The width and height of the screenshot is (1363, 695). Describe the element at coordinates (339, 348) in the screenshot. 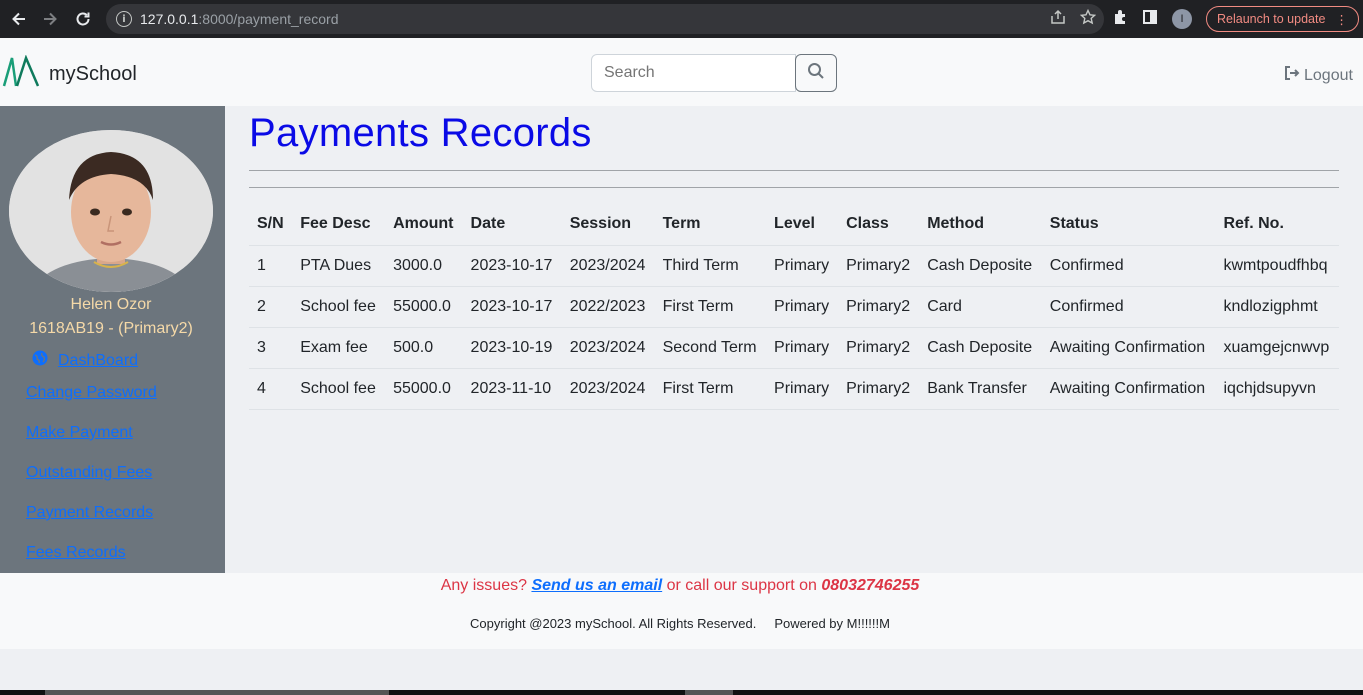

I see `table-cell: Exam fee` at that location.